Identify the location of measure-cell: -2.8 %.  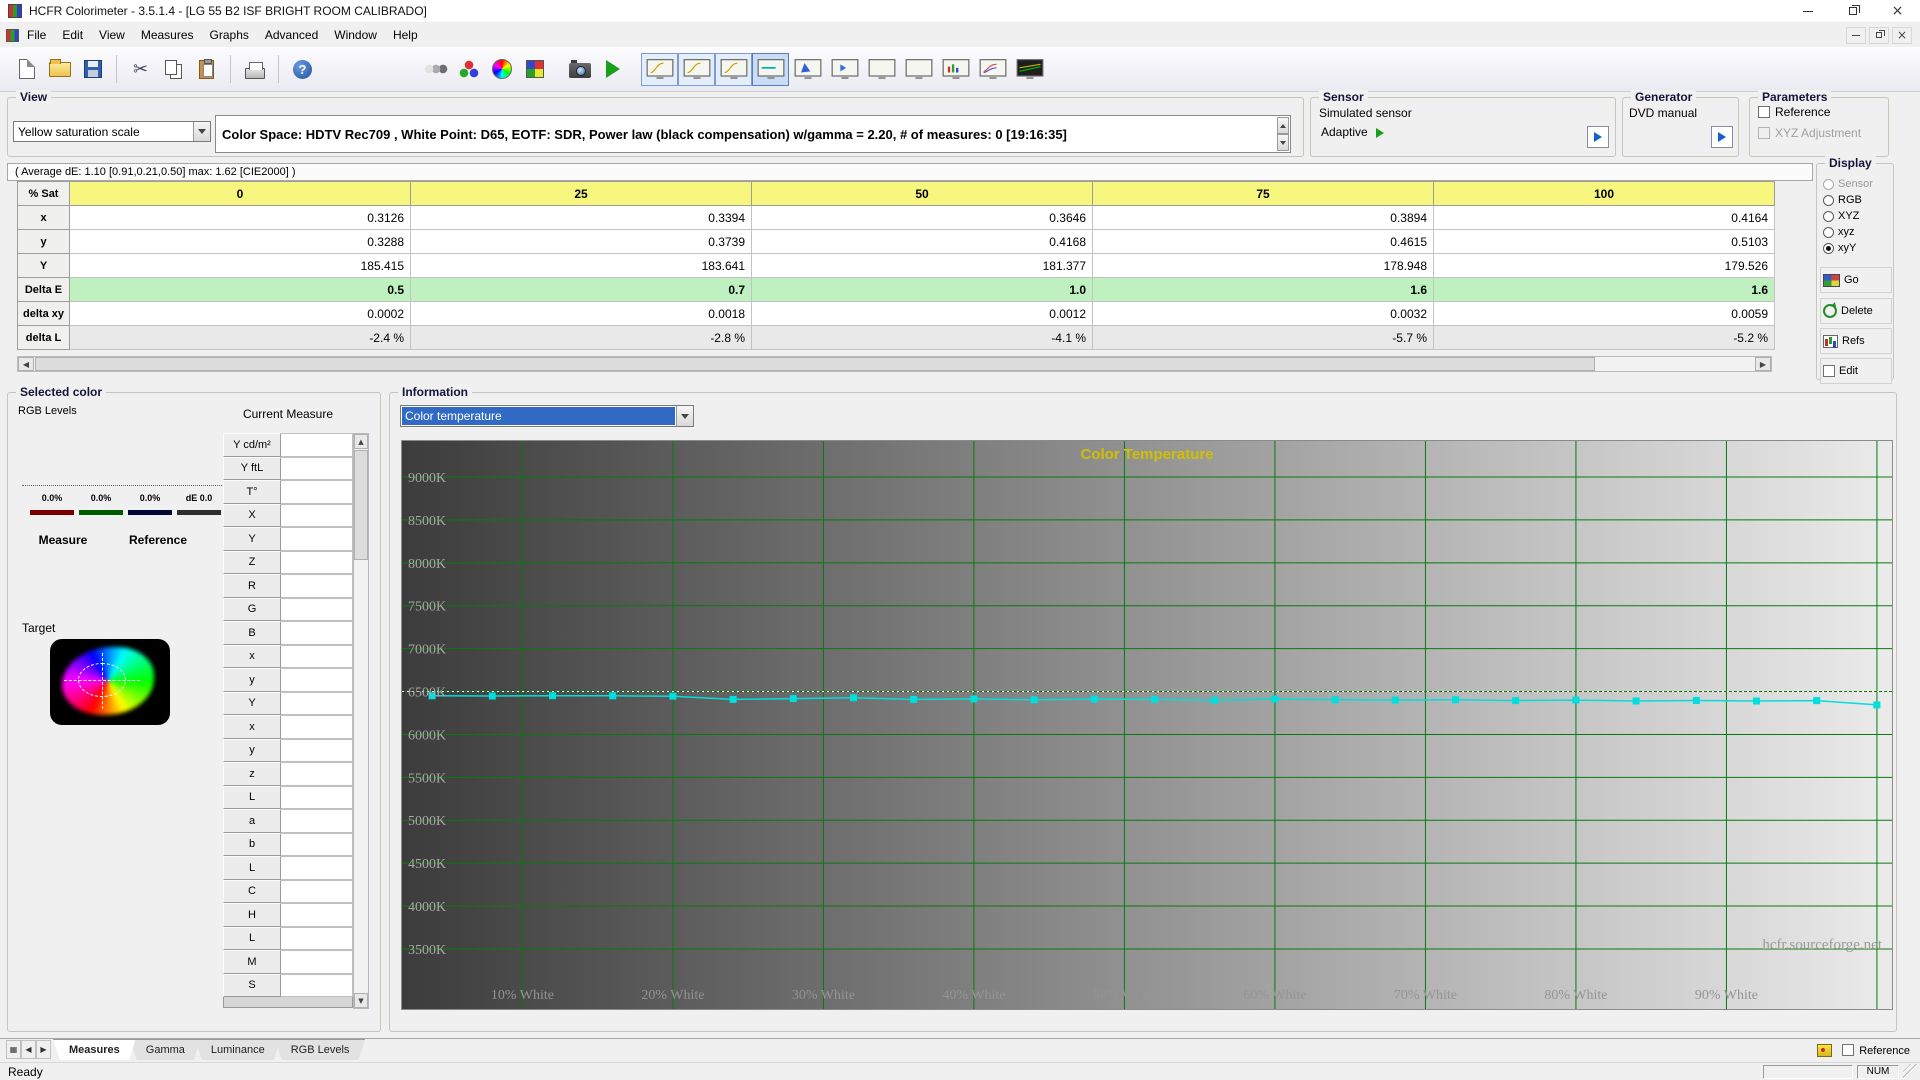
(581, 337).